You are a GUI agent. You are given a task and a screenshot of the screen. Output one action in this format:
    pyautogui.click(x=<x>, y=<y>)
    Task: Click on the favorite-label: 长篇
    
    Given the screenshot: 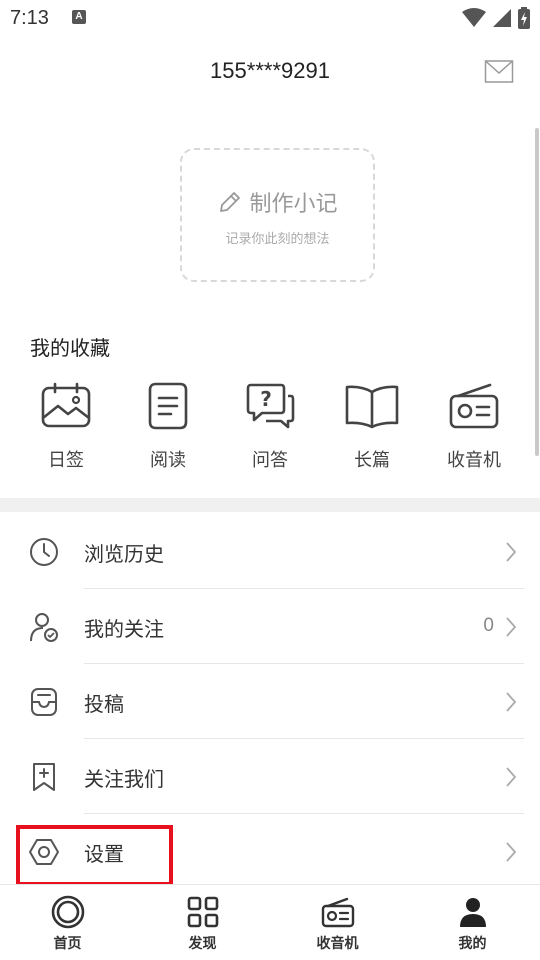 What is the action you would take?
    pyautogui.click(x=372, y=460)
    